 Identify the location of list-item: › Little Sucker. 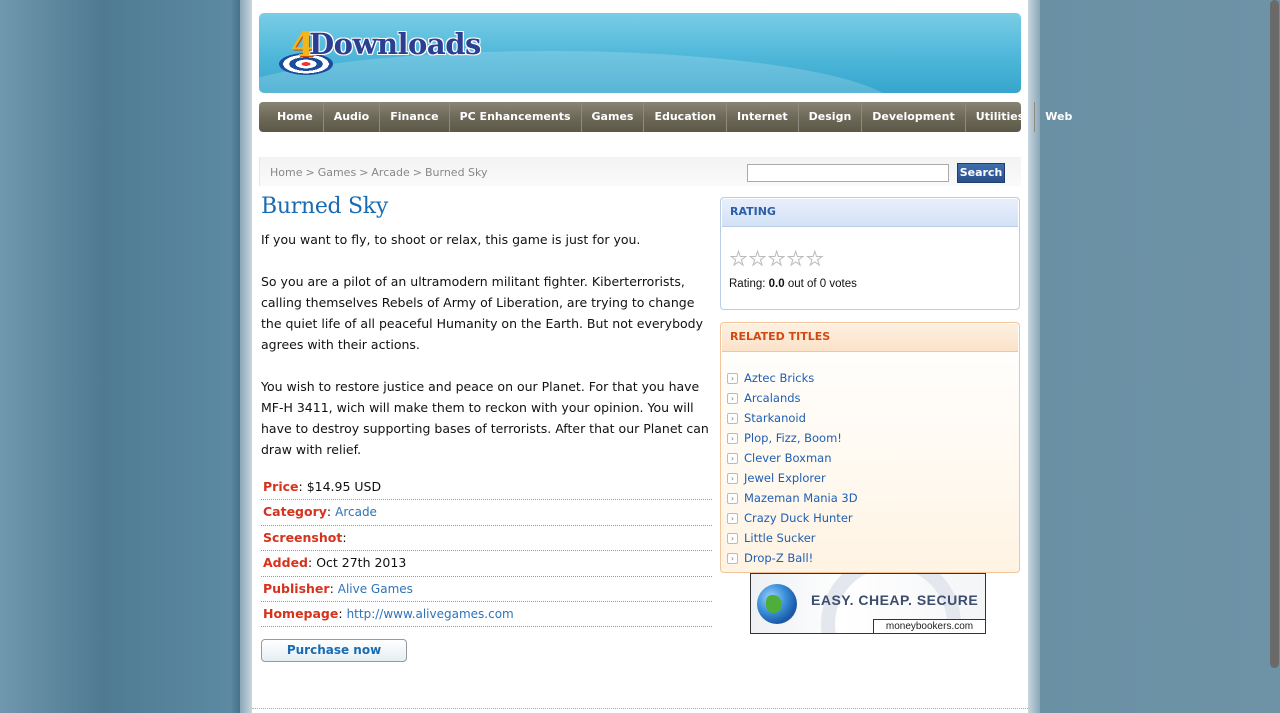
(792, 538).